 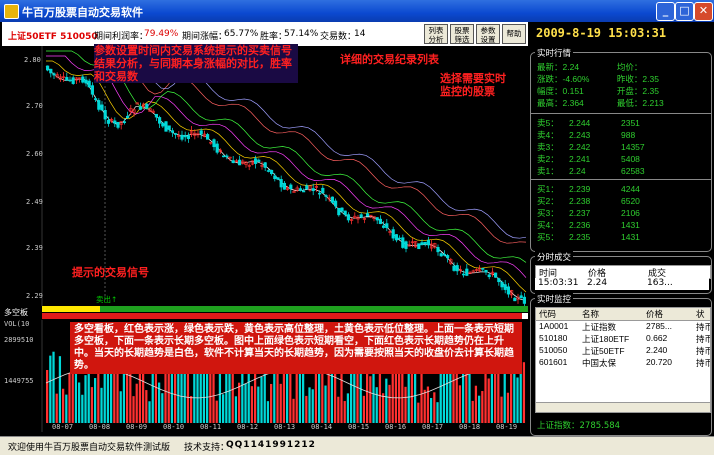 I want to click on clock: 2009-8-19 15:03:31, so click(x=601, y=33).